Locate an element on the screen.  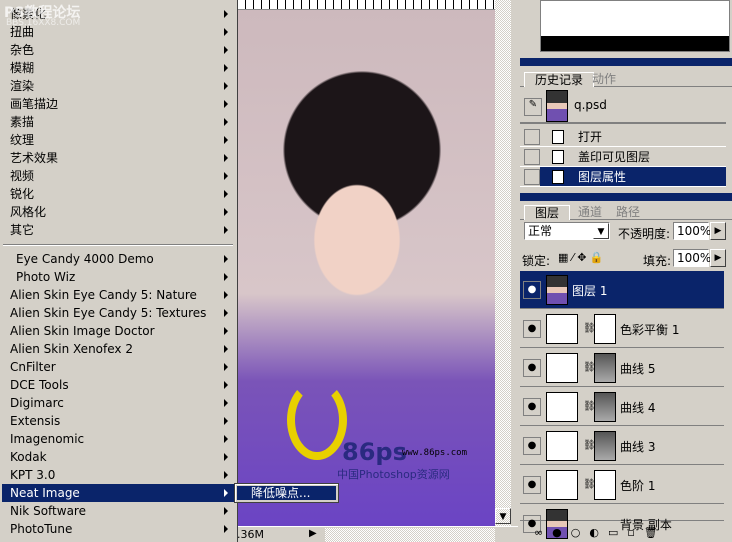
menu-item: 纹理 is located at coordinates (118, 140).